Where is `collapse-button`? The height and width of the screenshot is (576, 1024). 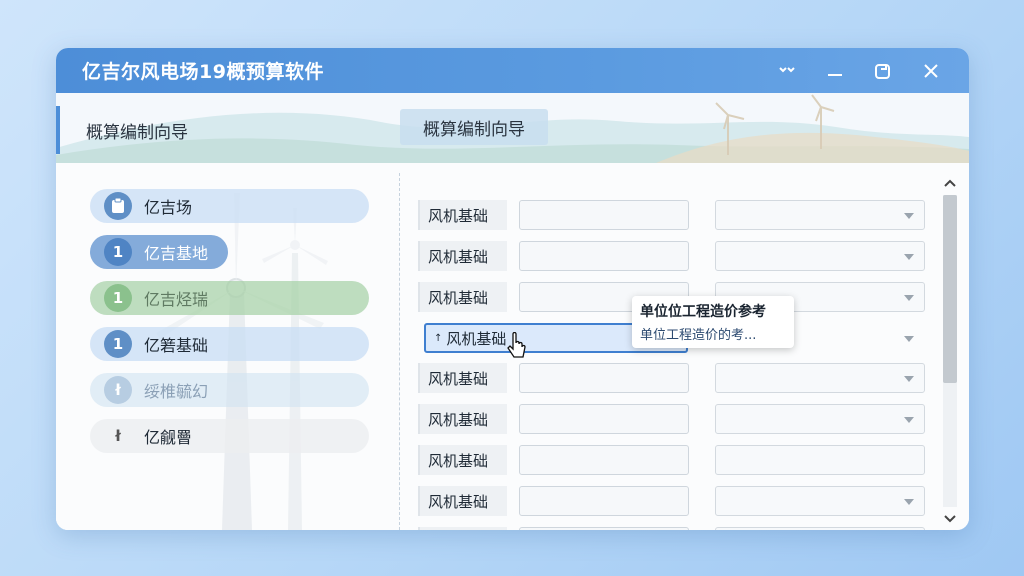
collapse-button is located at coordinates (787, 70).